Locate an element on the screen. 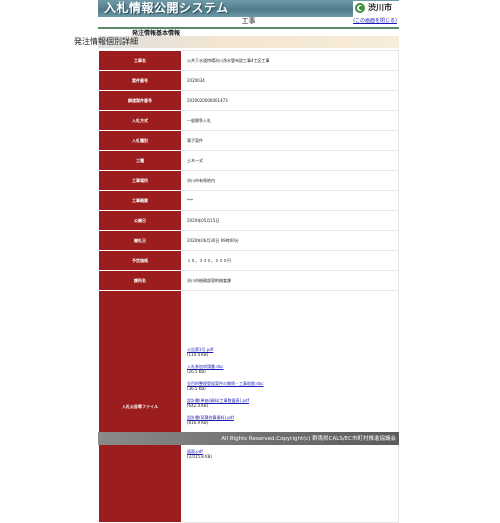 Image resolution: width=500 pixels, height=523 pixels. row-key: 課所名 is located at coordinates (140, 280).